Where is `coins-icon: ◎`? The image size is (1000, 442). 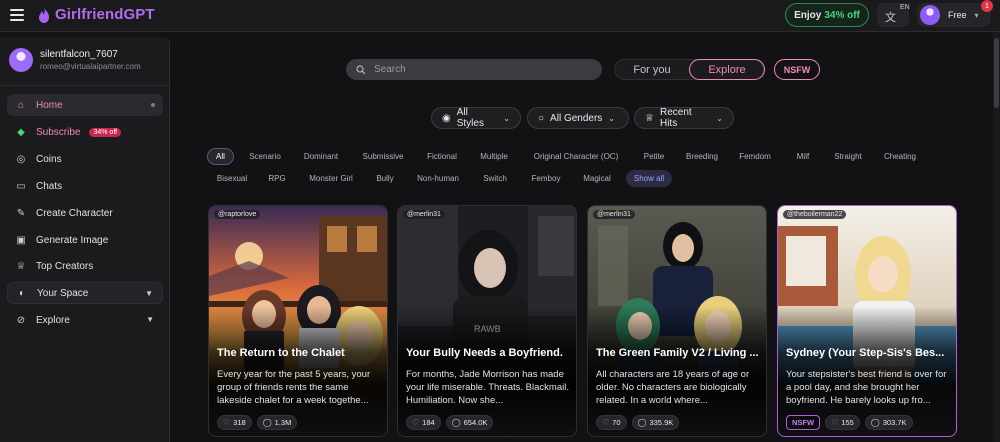
coins-icon: ◎ is located at coordinates (21, 159).